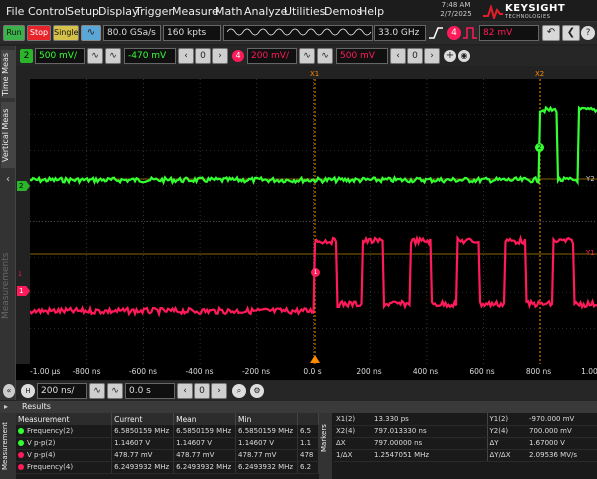  I want to click on ch4-scale-up-icon: ∿, so click(325, 56).